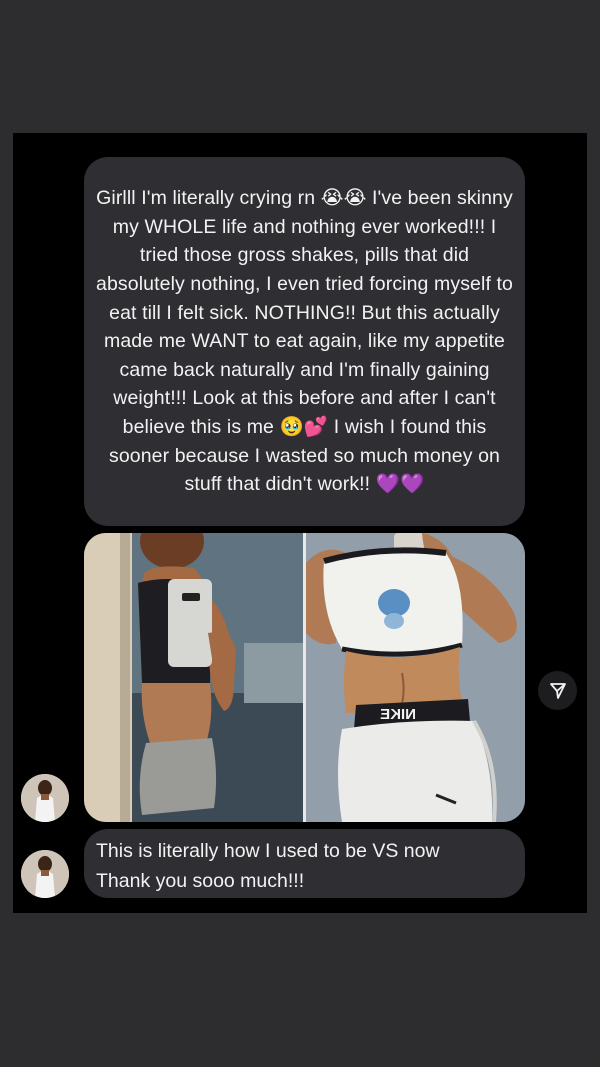 The width and height of the screenshot is (600, 1067). What do you see at coordinates (200, 880) in the screenshot?
I see `message-line: Thank you sooo much!!!` at bounding box center [200, 880].